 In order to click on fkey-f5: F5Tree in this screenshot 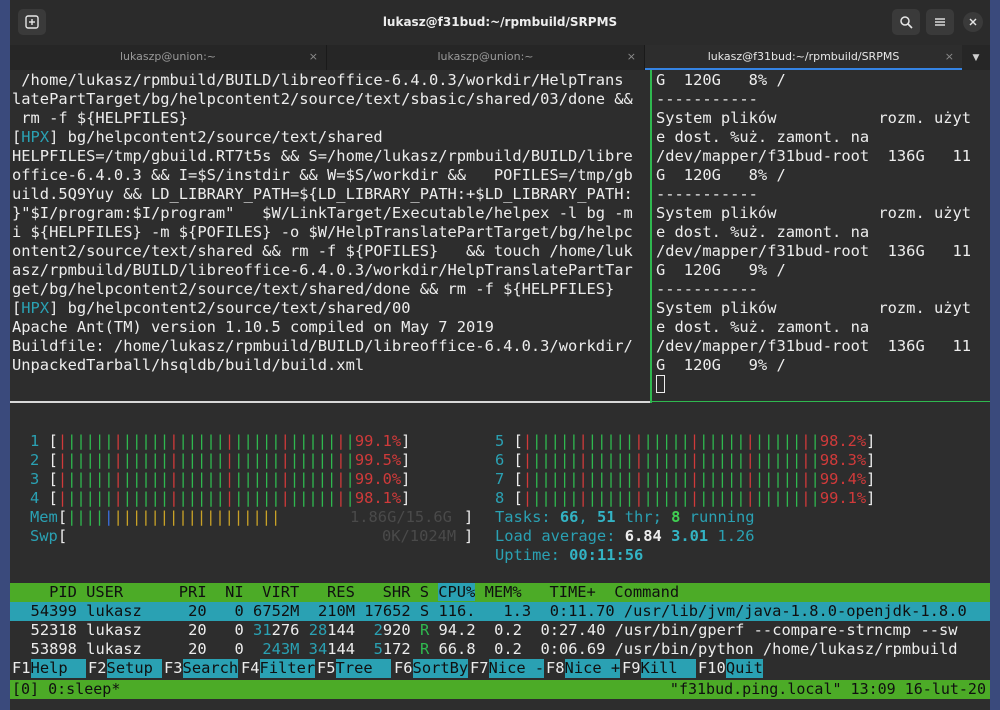, I will do `click(354, 668)`.